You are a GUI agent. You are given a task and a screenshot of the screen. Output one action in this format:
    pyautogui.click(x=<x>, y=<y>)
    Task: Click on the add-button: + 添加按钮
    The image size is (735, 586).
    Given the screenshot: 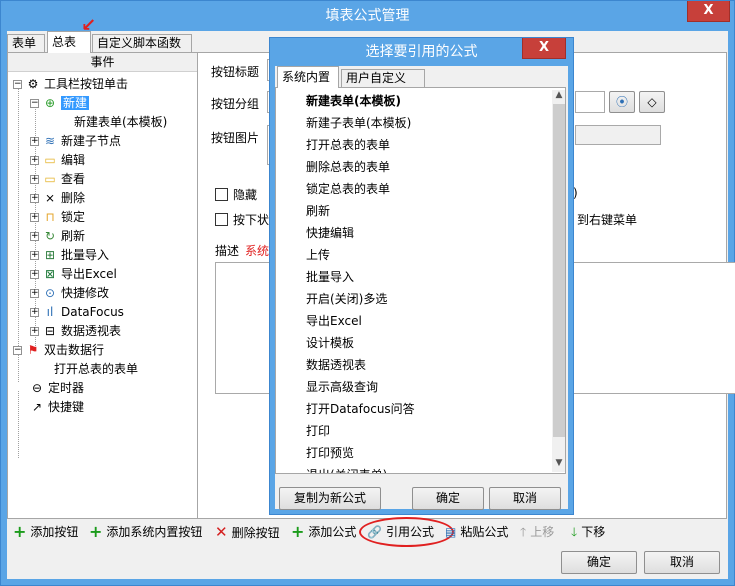 What is the action you would take?
    pyautogui.click(x=45, y=532)
    